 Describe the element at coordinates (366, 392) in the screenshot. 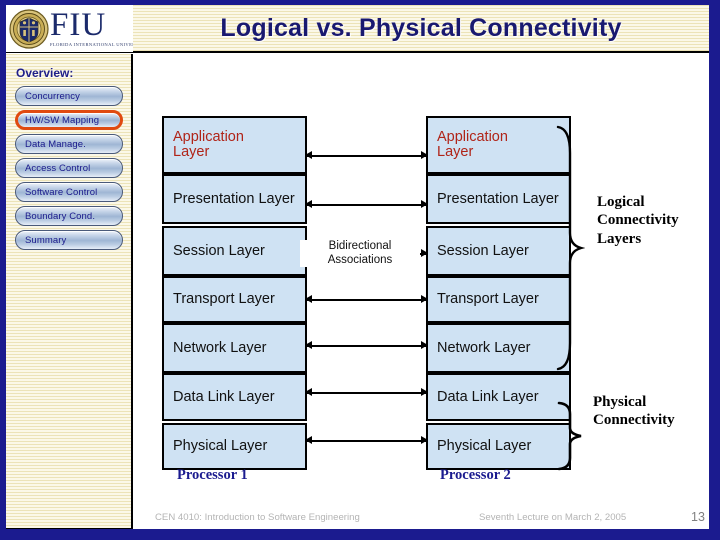

I see `association-arrow-data-link` at that location.